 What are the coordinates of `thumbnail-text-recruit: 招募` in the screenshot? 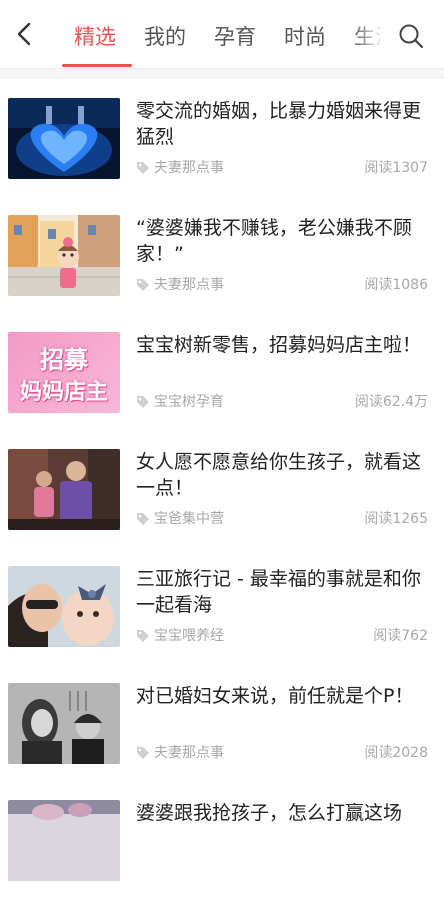 It's located at (64, 360).